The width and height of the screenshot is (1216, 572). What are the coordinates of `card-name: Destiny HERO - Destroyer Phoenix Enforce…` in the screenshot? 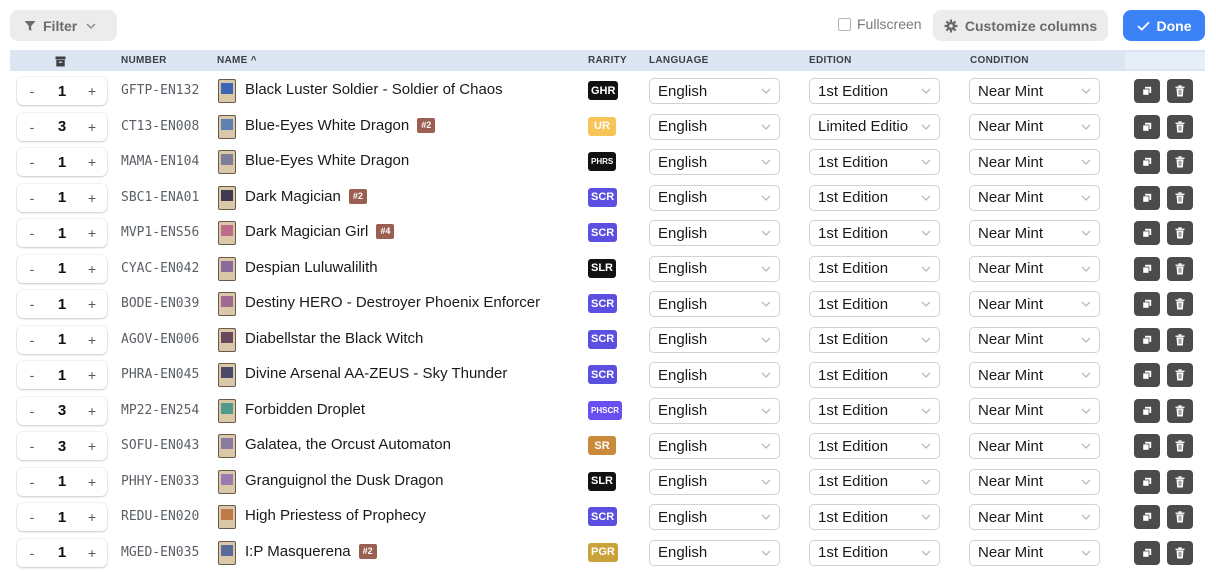 It's located at (392, 302).